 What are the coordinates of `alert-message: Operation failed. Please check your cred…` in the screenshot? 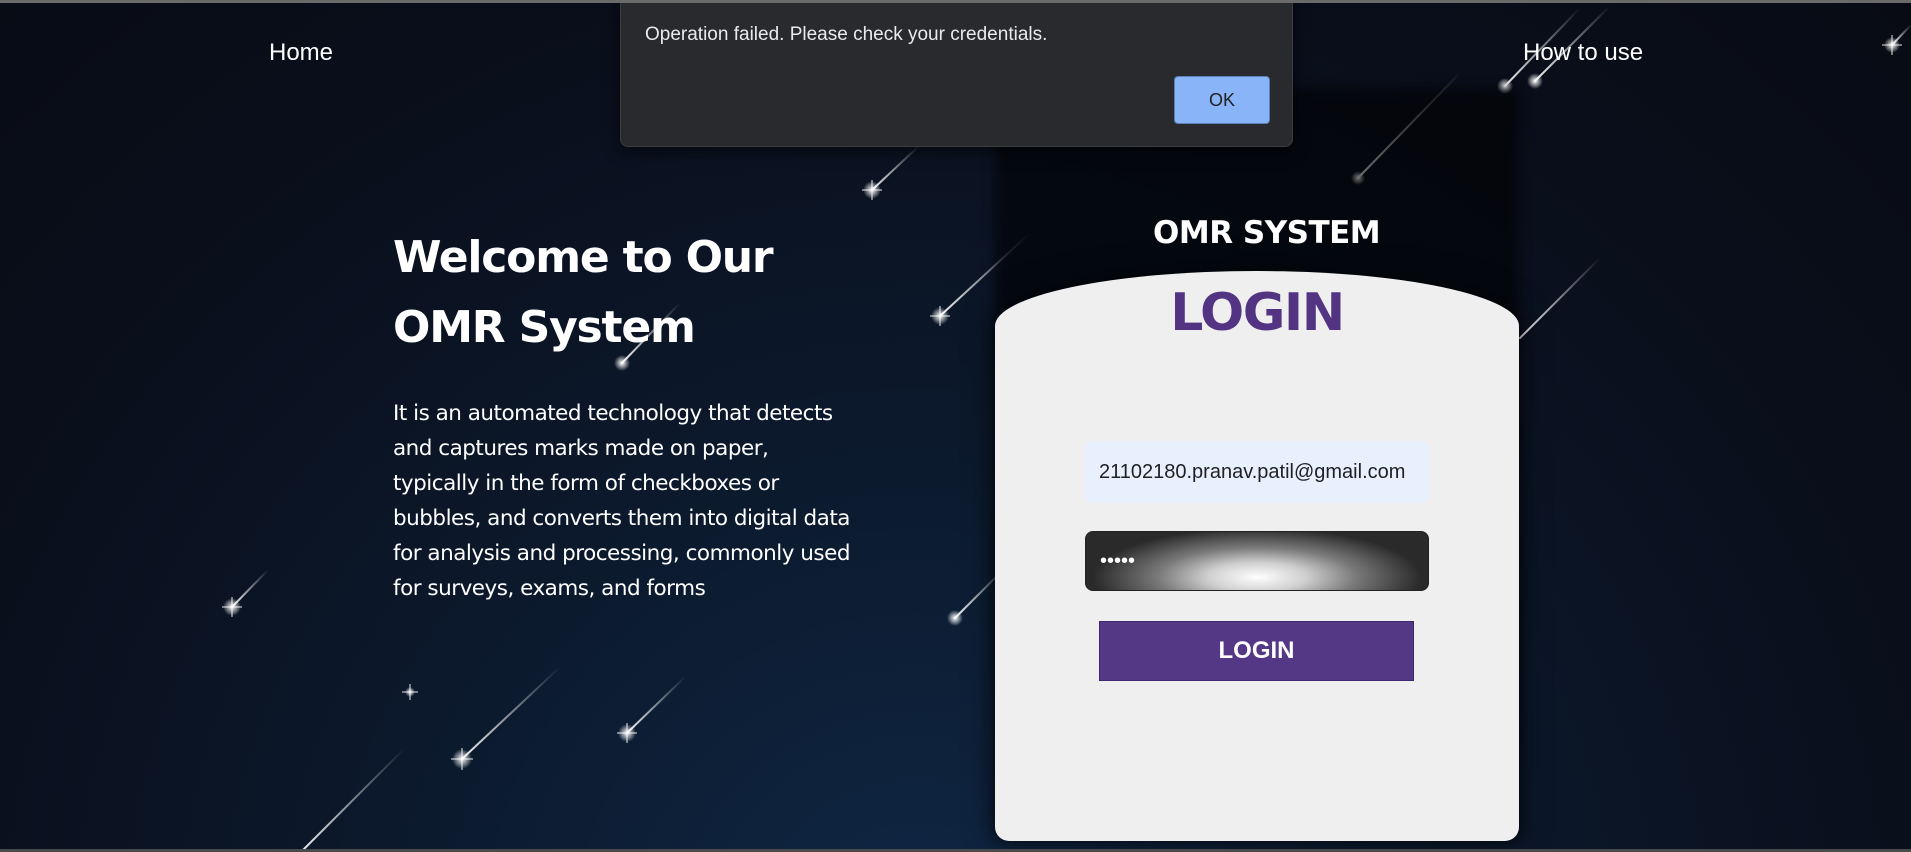 It's located at (846, 34).